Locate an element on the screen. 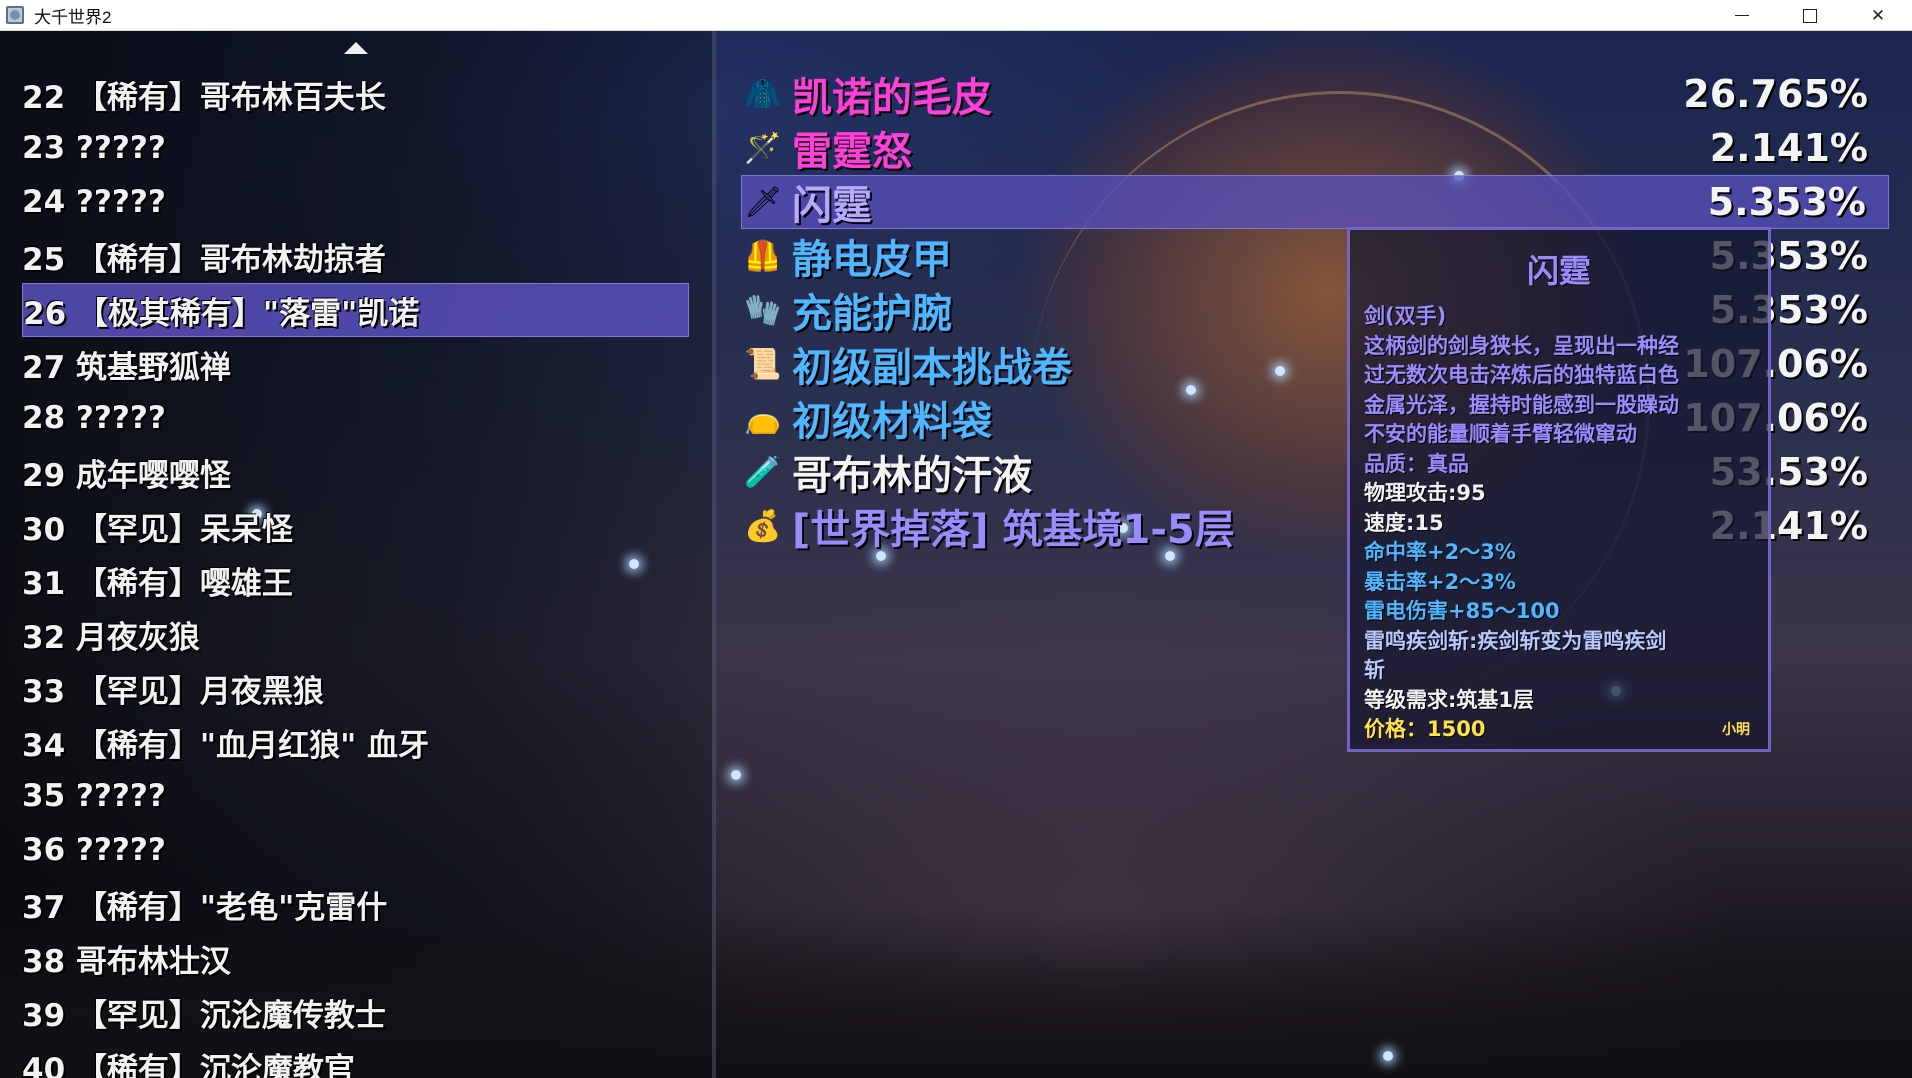 This screenshot has height=1078, width=1912. minimize-button is located at coordinates (1742, 15).